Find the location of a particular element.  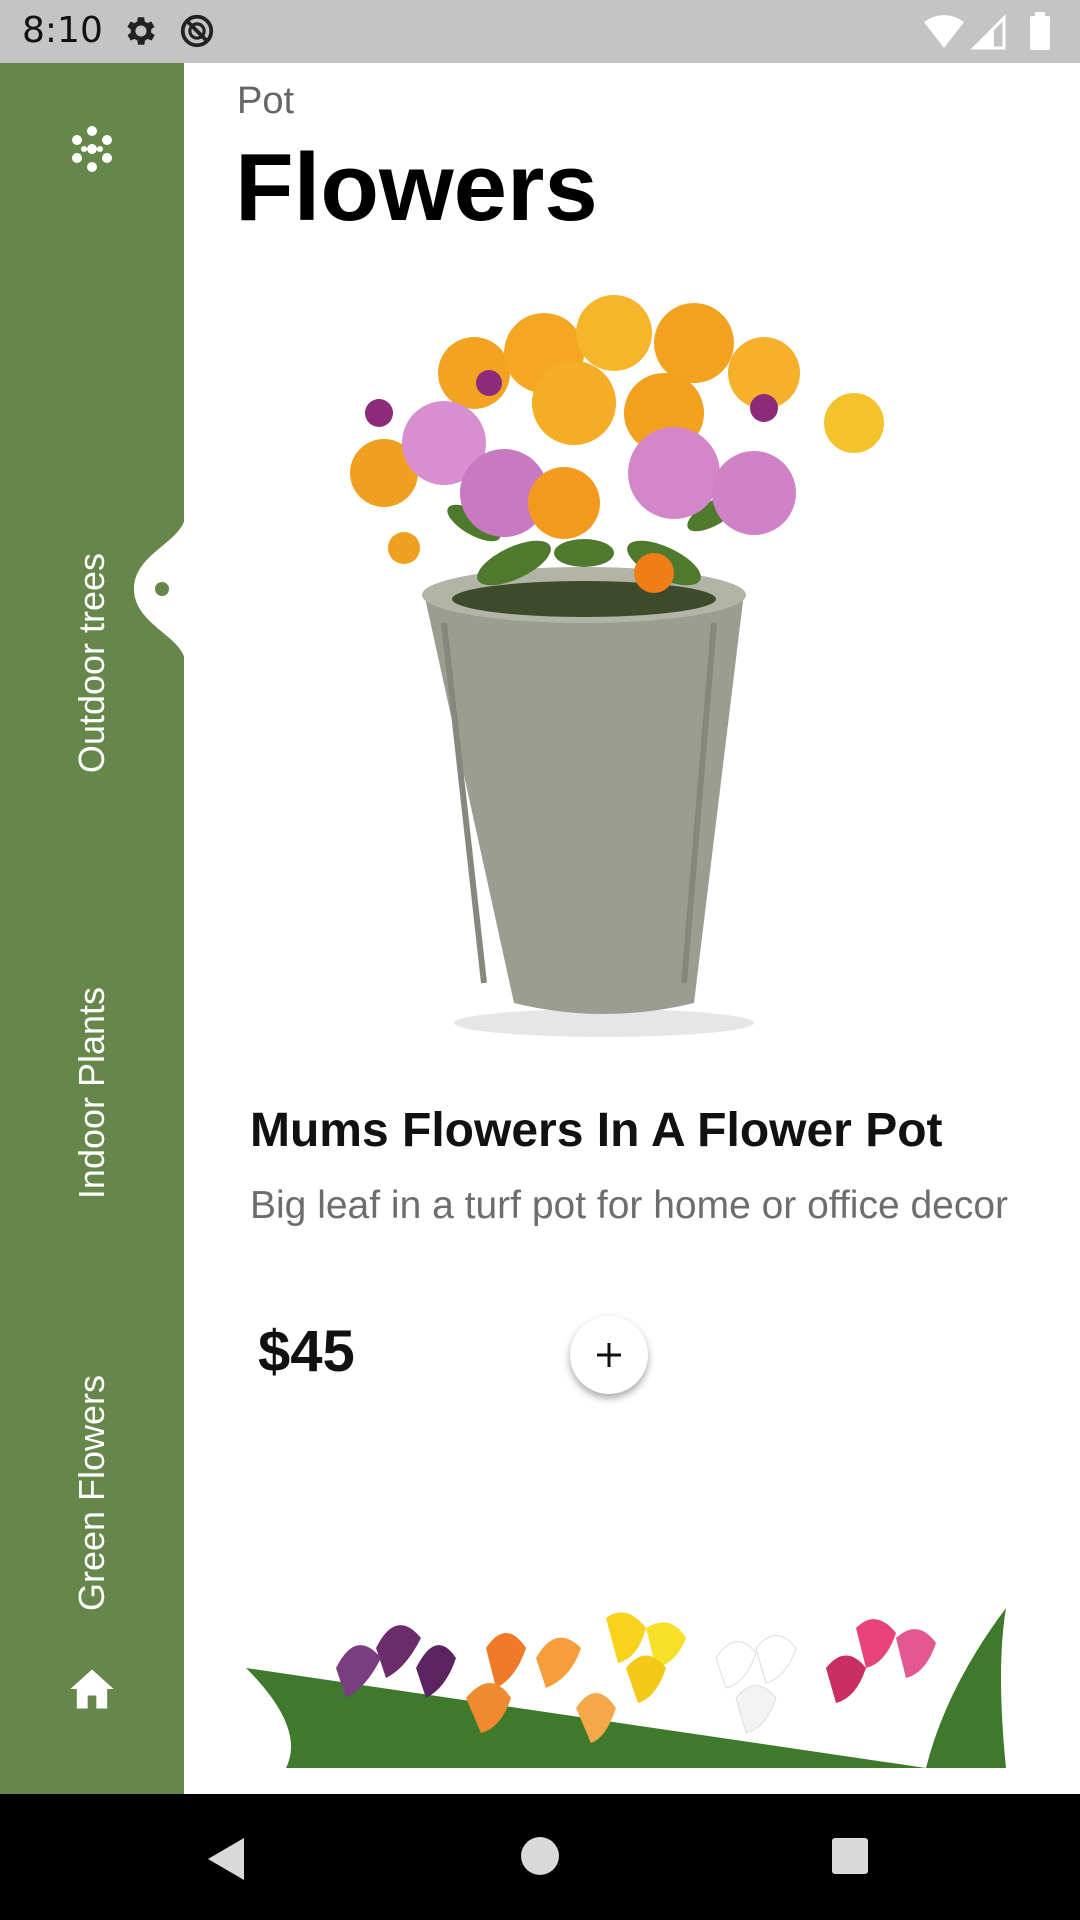

product-price: $45 is located at coordinates (306, 1351).